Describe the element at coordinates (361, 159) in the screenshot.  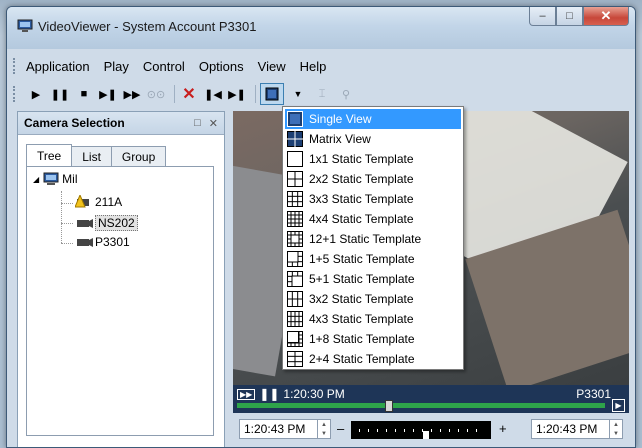
I see `layout-menu-label: 1x1 Static Template` at that location.